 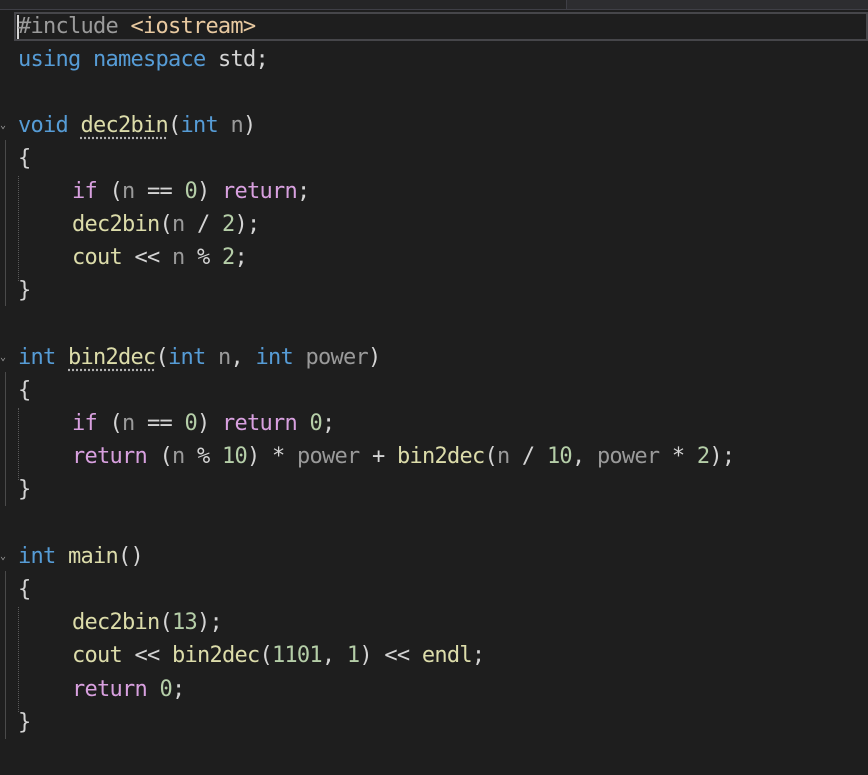 I want to click on operator: /, so click(x=528, y=456).